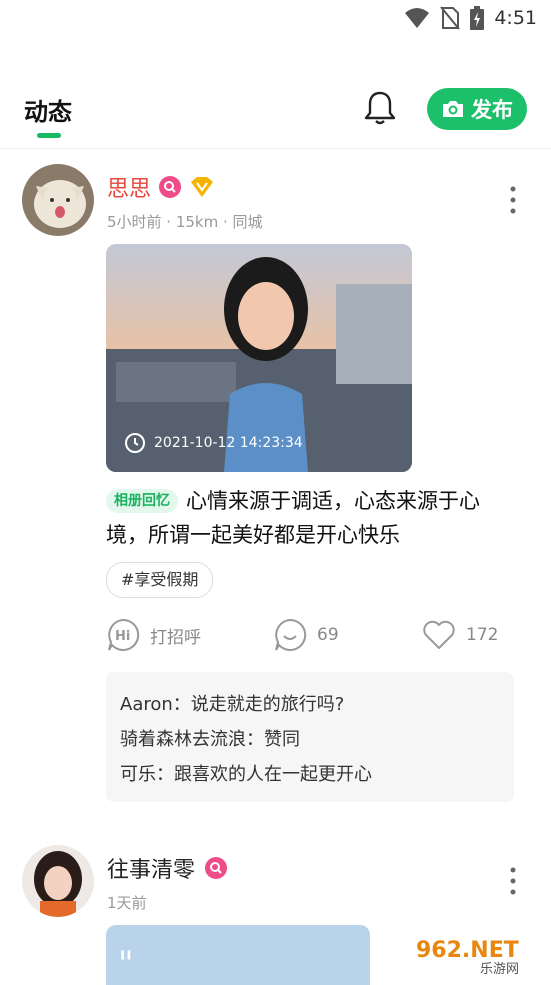  What do you see at coordinates (259, 358) in the screenshot?
I see `post-photo: 2021-10-12 14:23:34` at bounding box center [259, 358].